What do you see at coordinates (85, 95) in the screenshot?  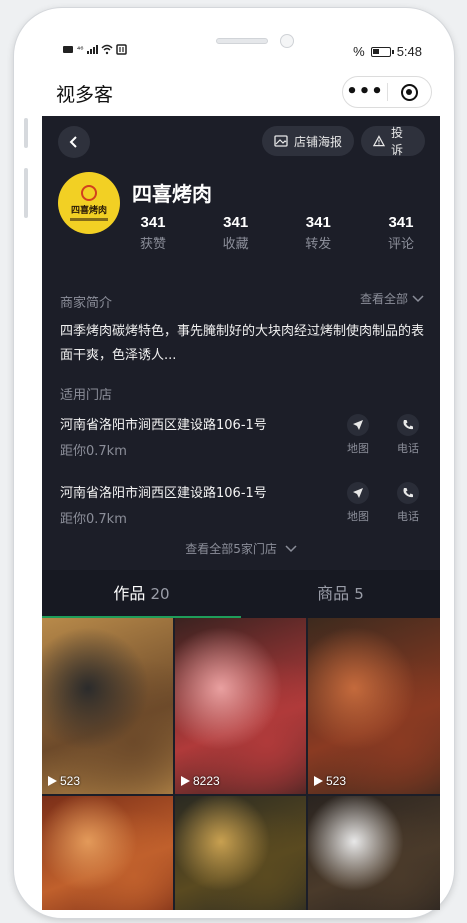 I see `app-title: 视多客` at bounding box center [85, 95].